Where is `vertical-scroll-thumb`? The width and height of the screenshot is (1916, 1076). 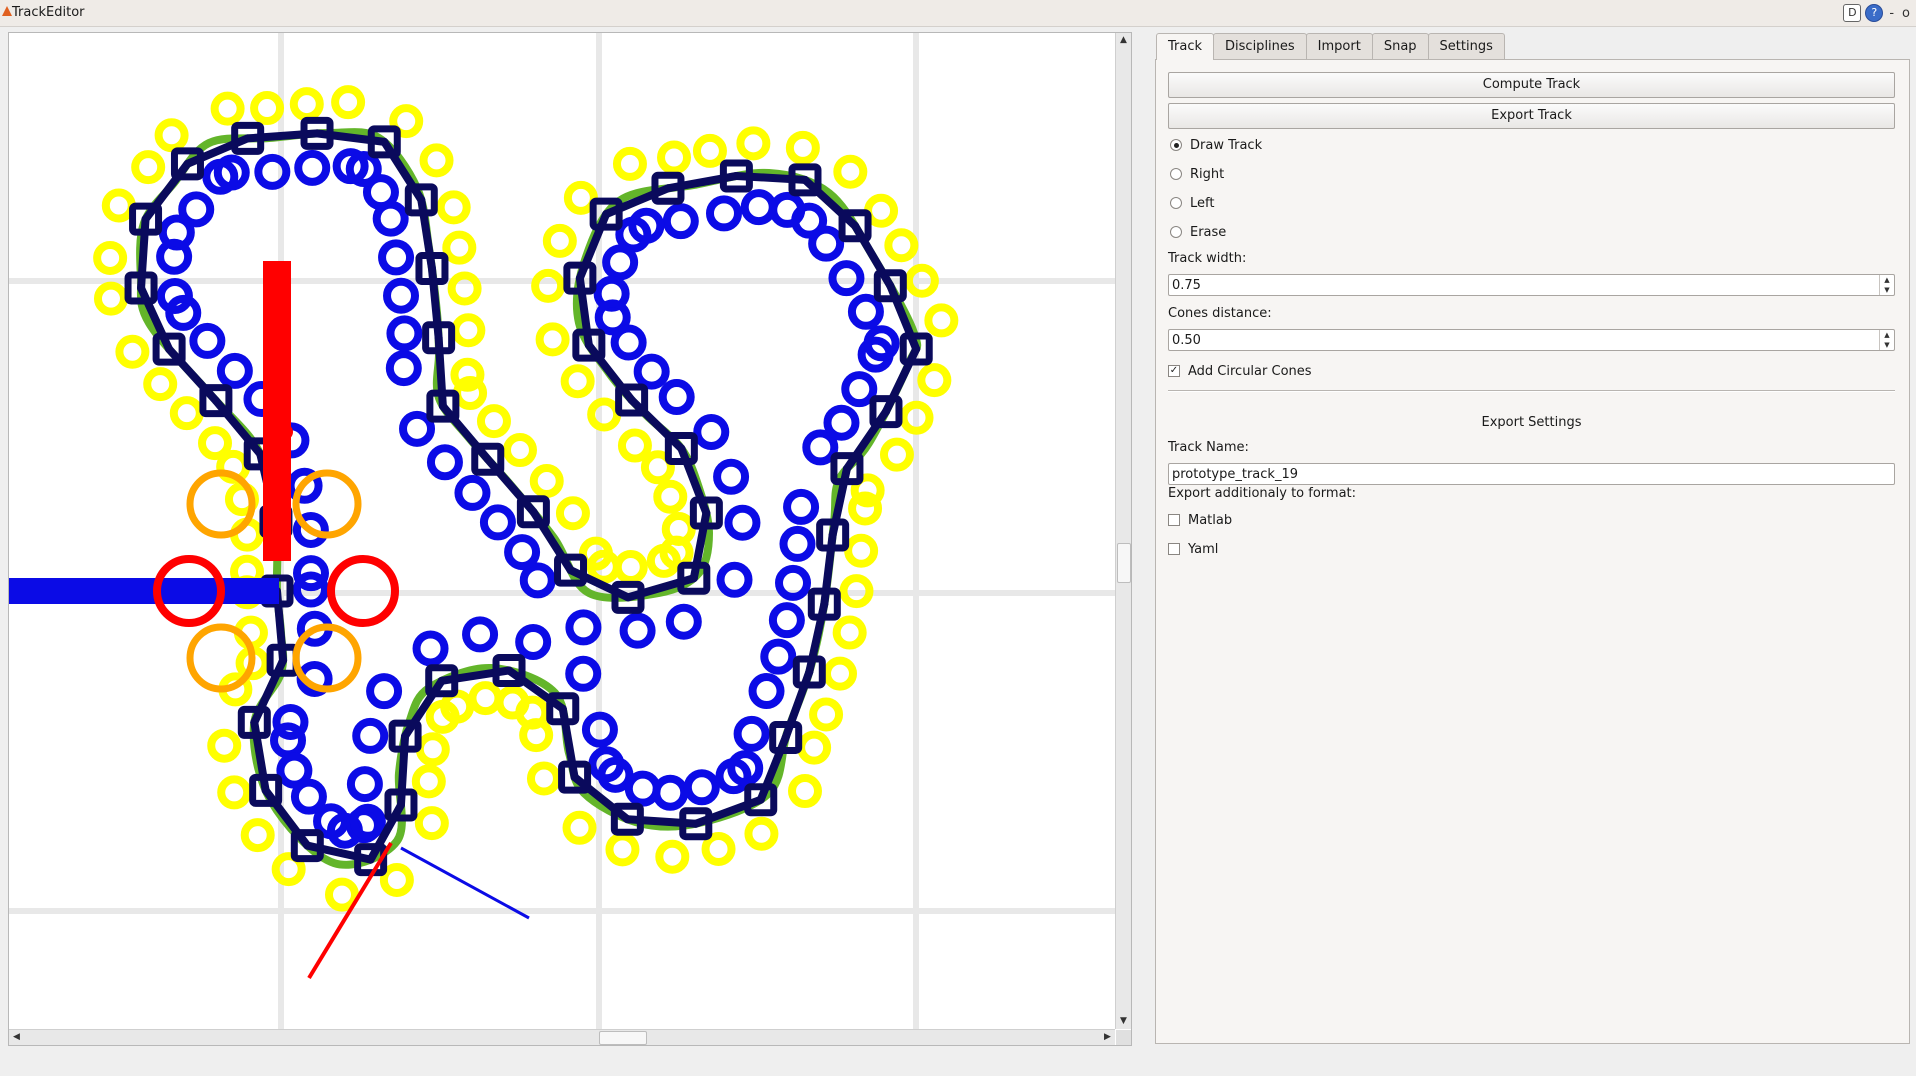
vertical-scroll-thumb is located at coordinates (1124, 563).